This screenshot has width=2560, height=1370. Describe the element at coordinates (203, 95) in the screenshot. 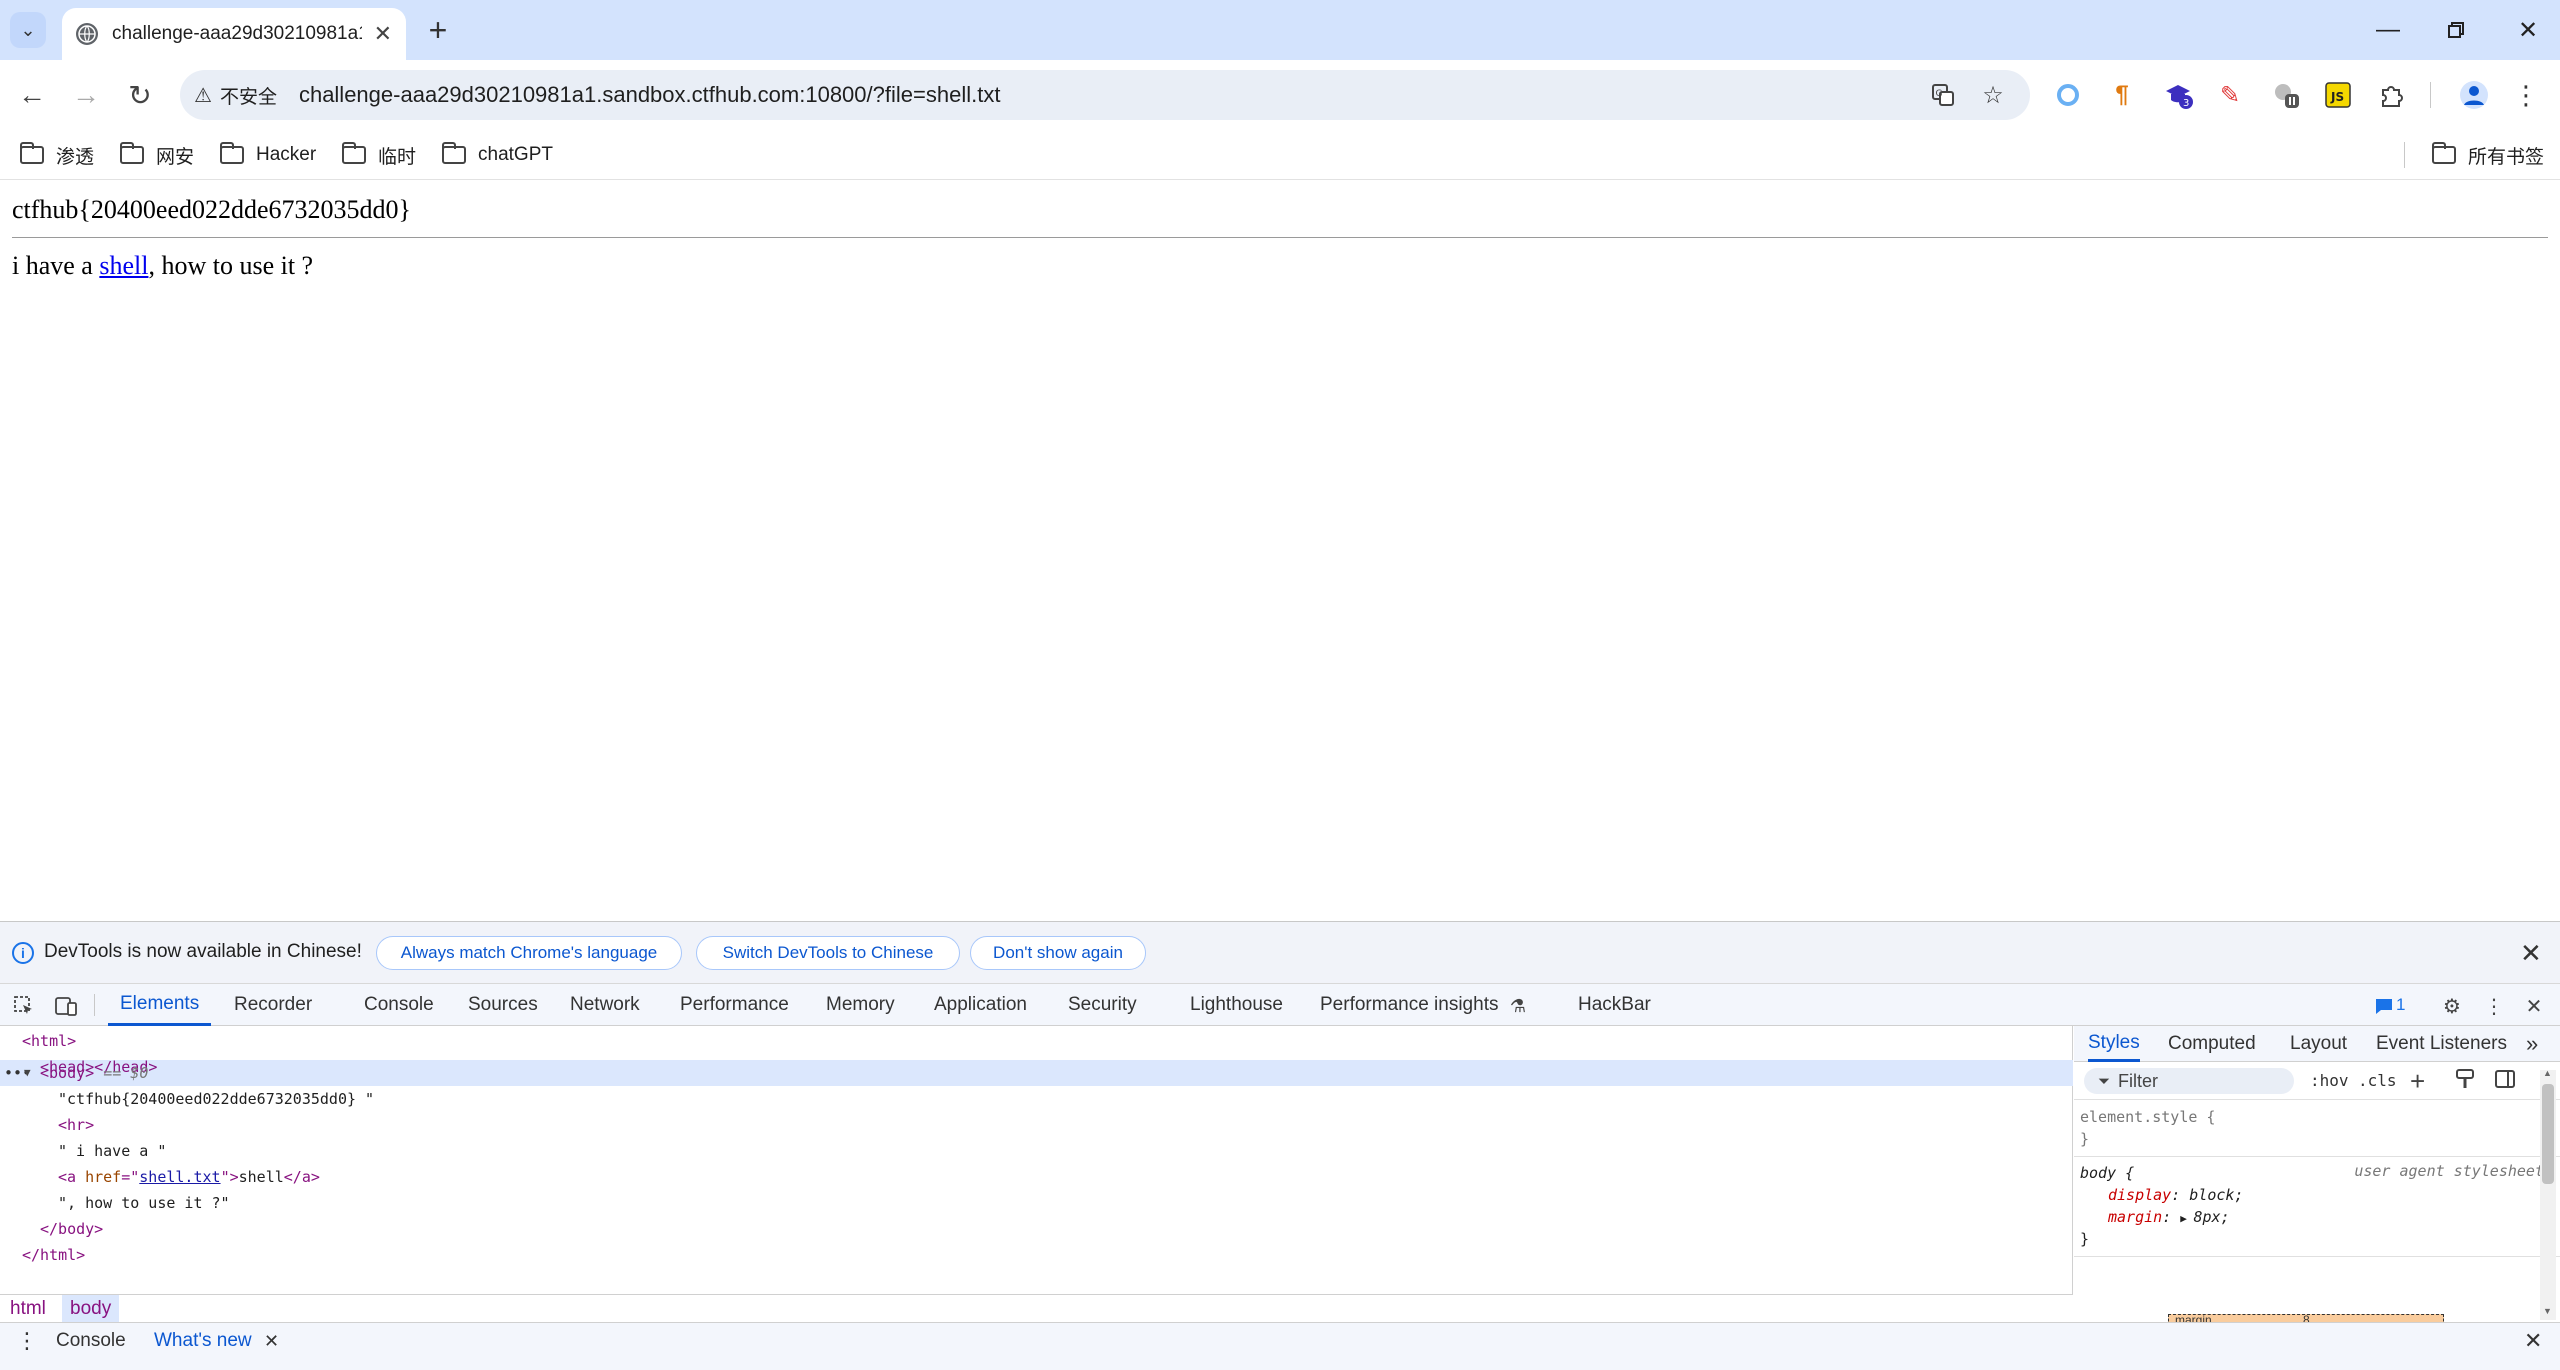

I see `warning-icon: ⚠` at that location.